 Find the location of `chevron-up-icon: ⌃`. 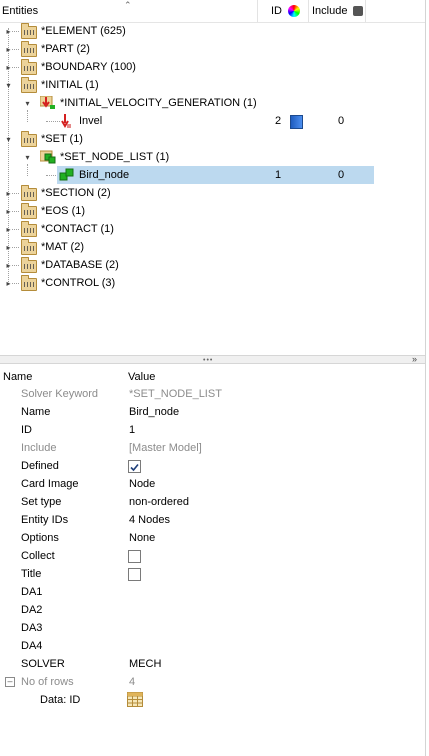

chevron-up-icon: ⌃ is located at coordinates (128, 5).